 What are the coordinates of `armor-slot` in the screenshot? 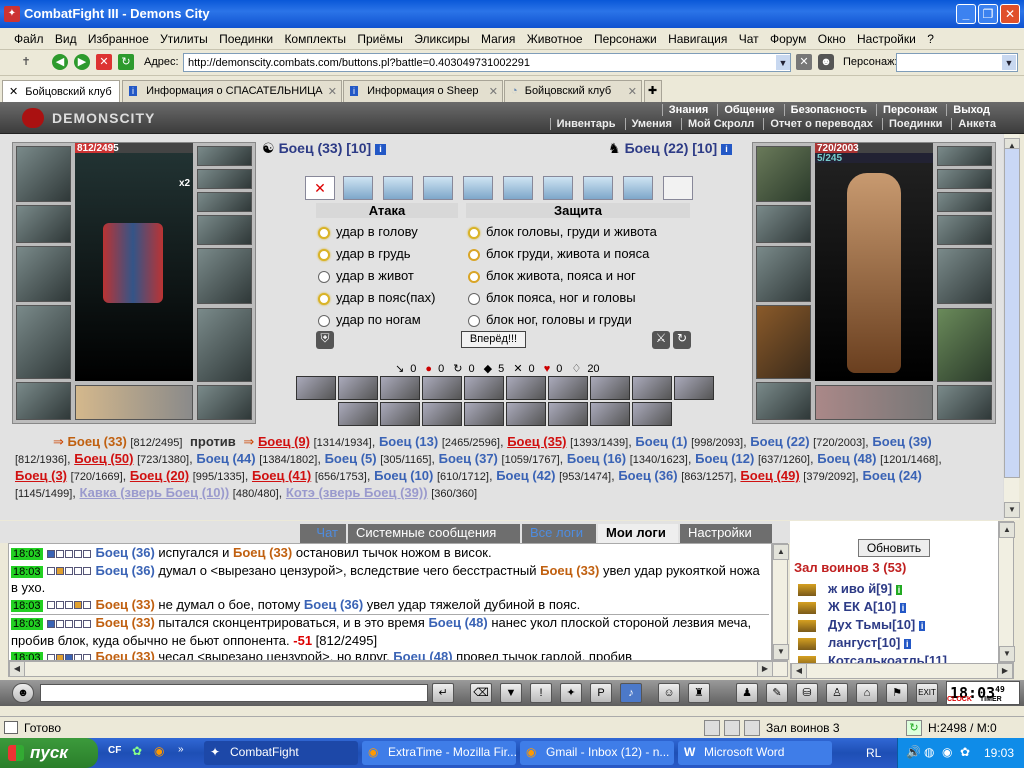 It's located at (783, 342).